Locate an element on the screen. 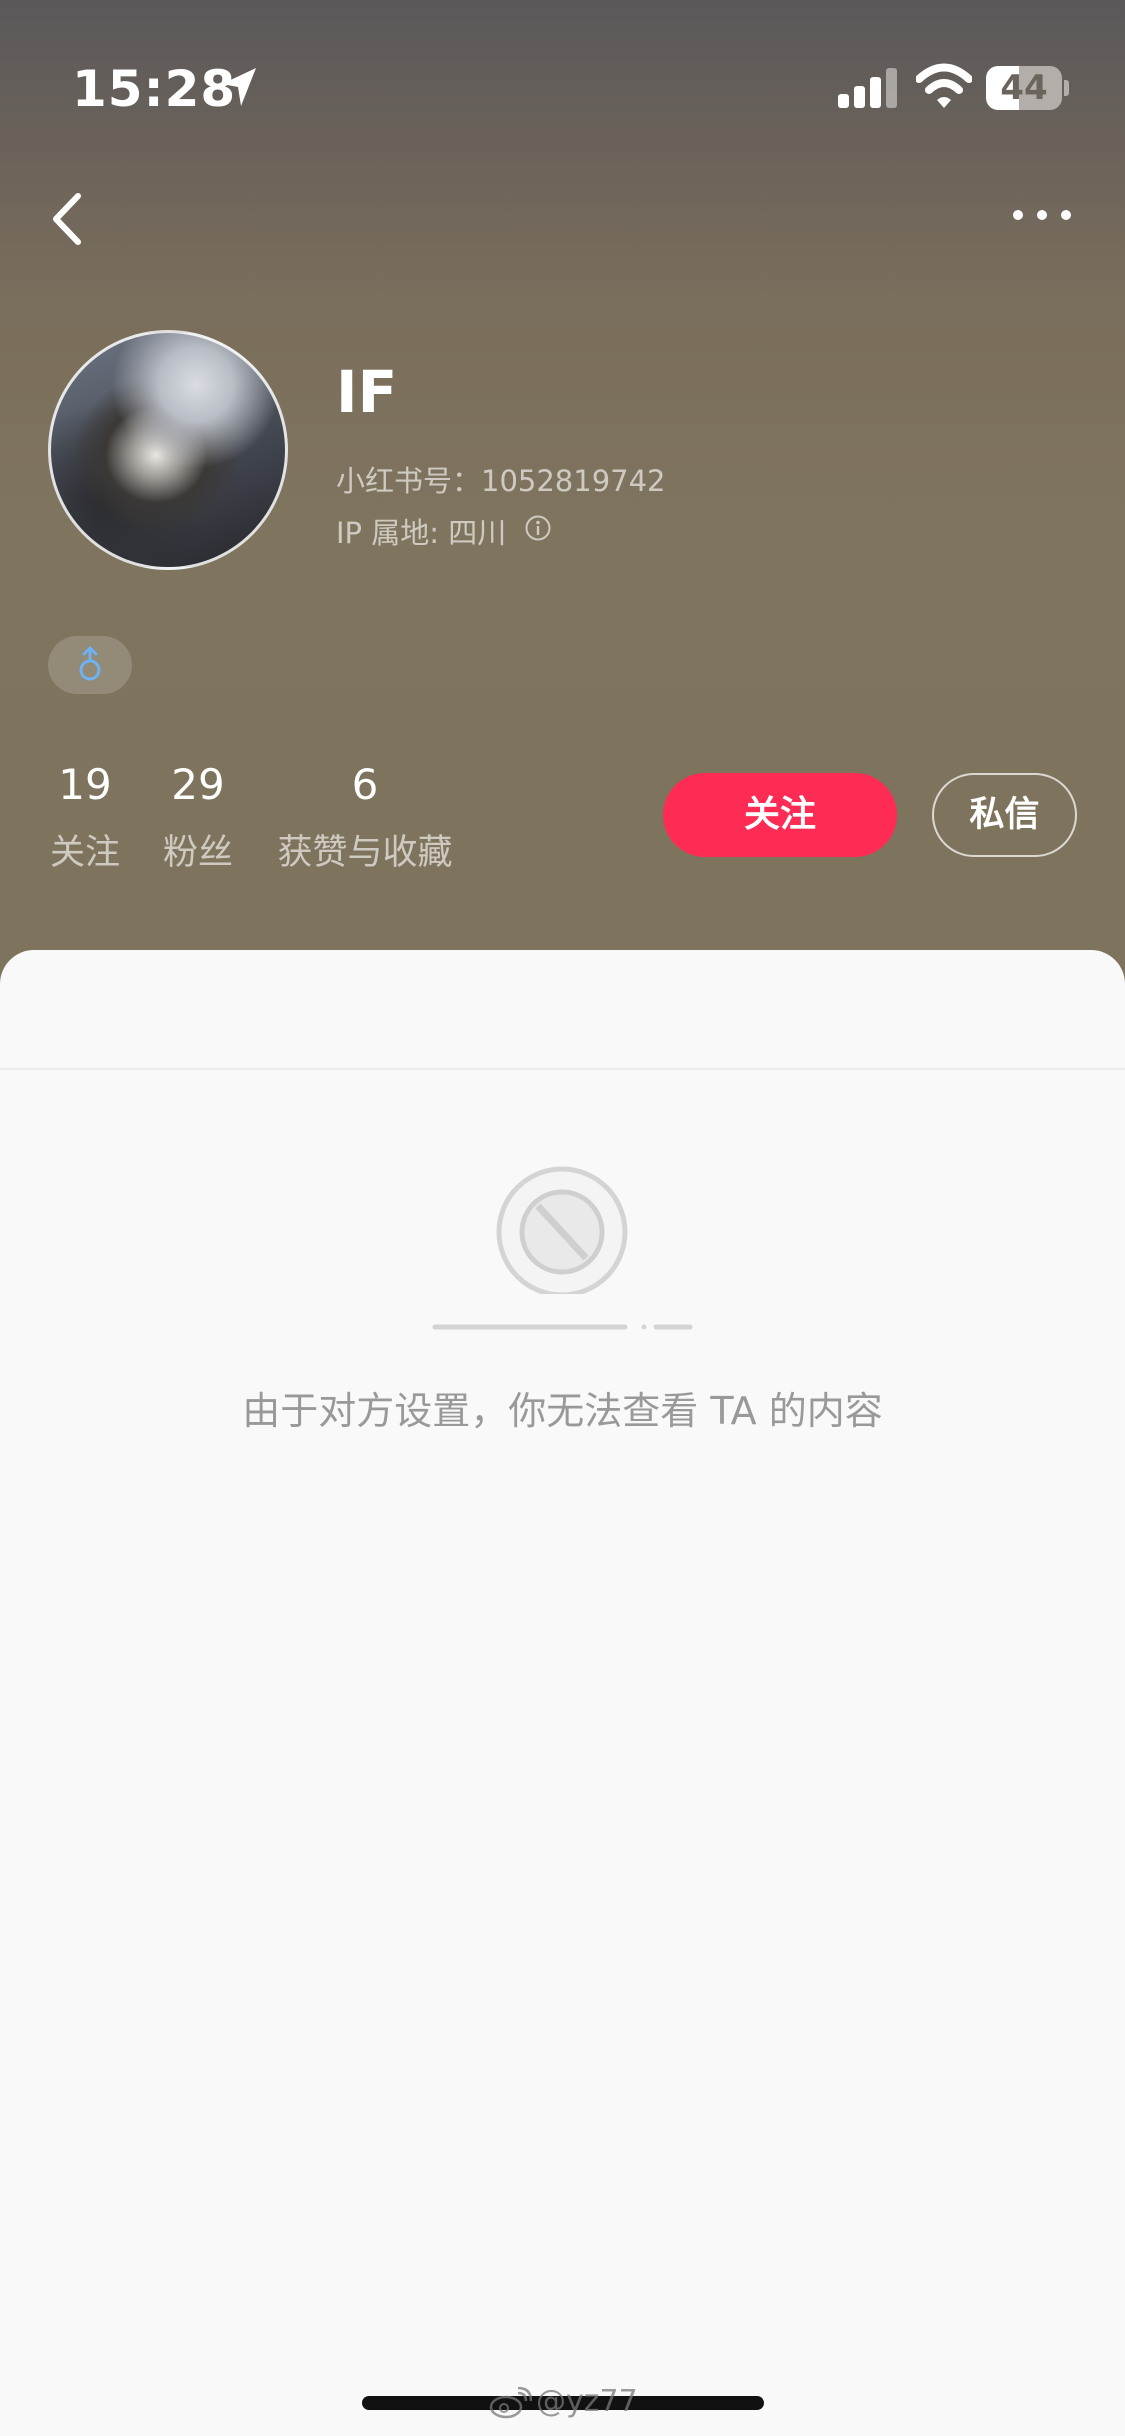 This screenshot has height=2436, width=1125. message-button: 私信 is located at coordinates (1004, 815).